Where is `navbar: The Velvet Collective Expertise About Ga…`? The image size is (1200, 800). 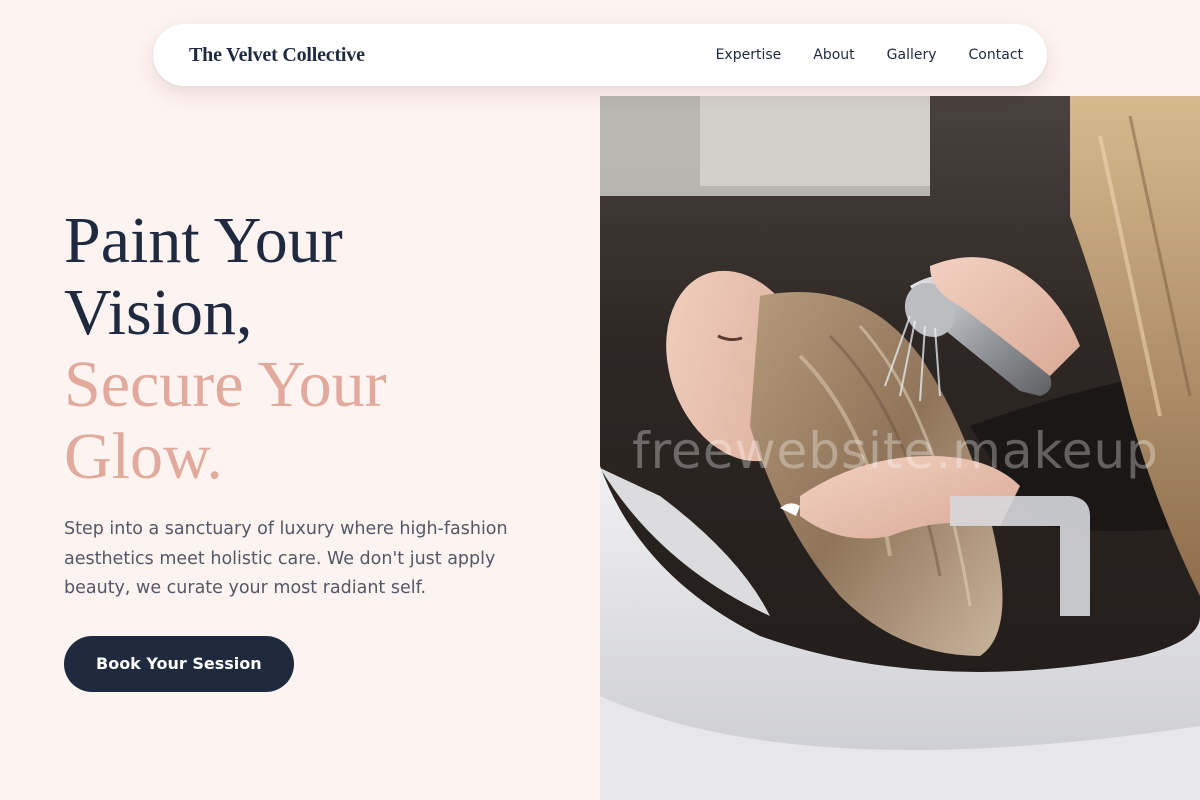
navbar: The Velvet Collective Expertise About Ga… is located at coordinates (600, 55).